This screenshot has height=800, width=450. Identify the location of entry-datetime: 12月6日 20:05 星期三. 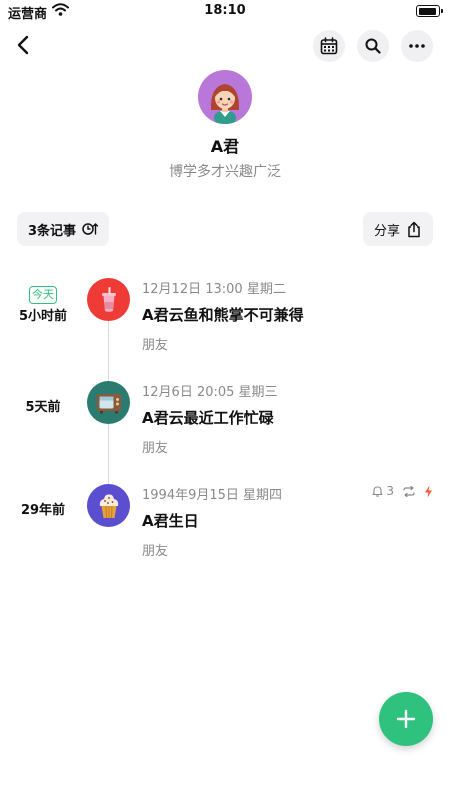
(210, 392).